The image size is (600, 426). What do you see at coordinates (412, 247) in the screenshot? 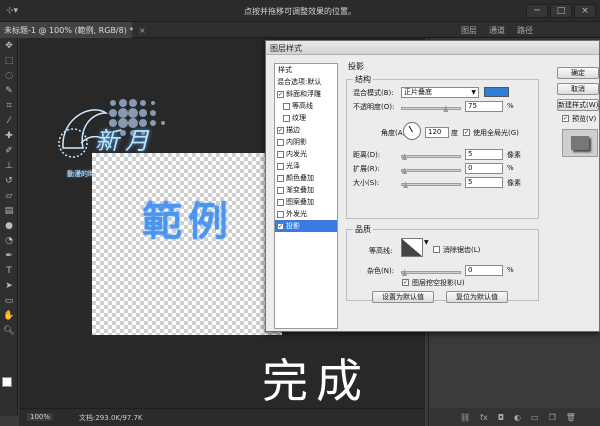
I see `contour-picker` at bounding box center [412, 247].